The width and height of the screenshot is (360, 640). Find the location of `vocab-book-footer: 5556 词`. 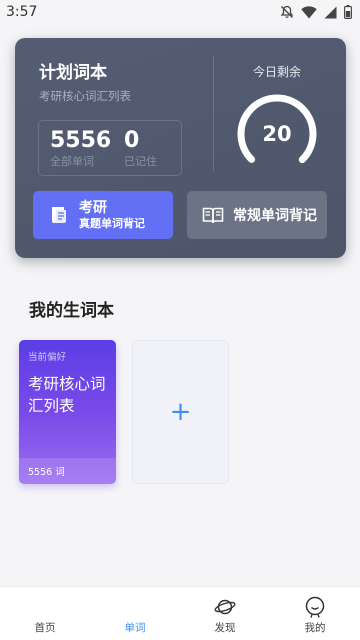

vocab-book-footer: 5556 词 is located at coordinates (67, 471).